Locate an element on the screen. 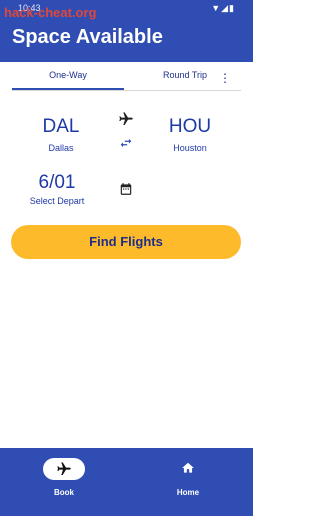 The image size is (320, 516). destination-code: HOU is located at coordinates (190, 127).